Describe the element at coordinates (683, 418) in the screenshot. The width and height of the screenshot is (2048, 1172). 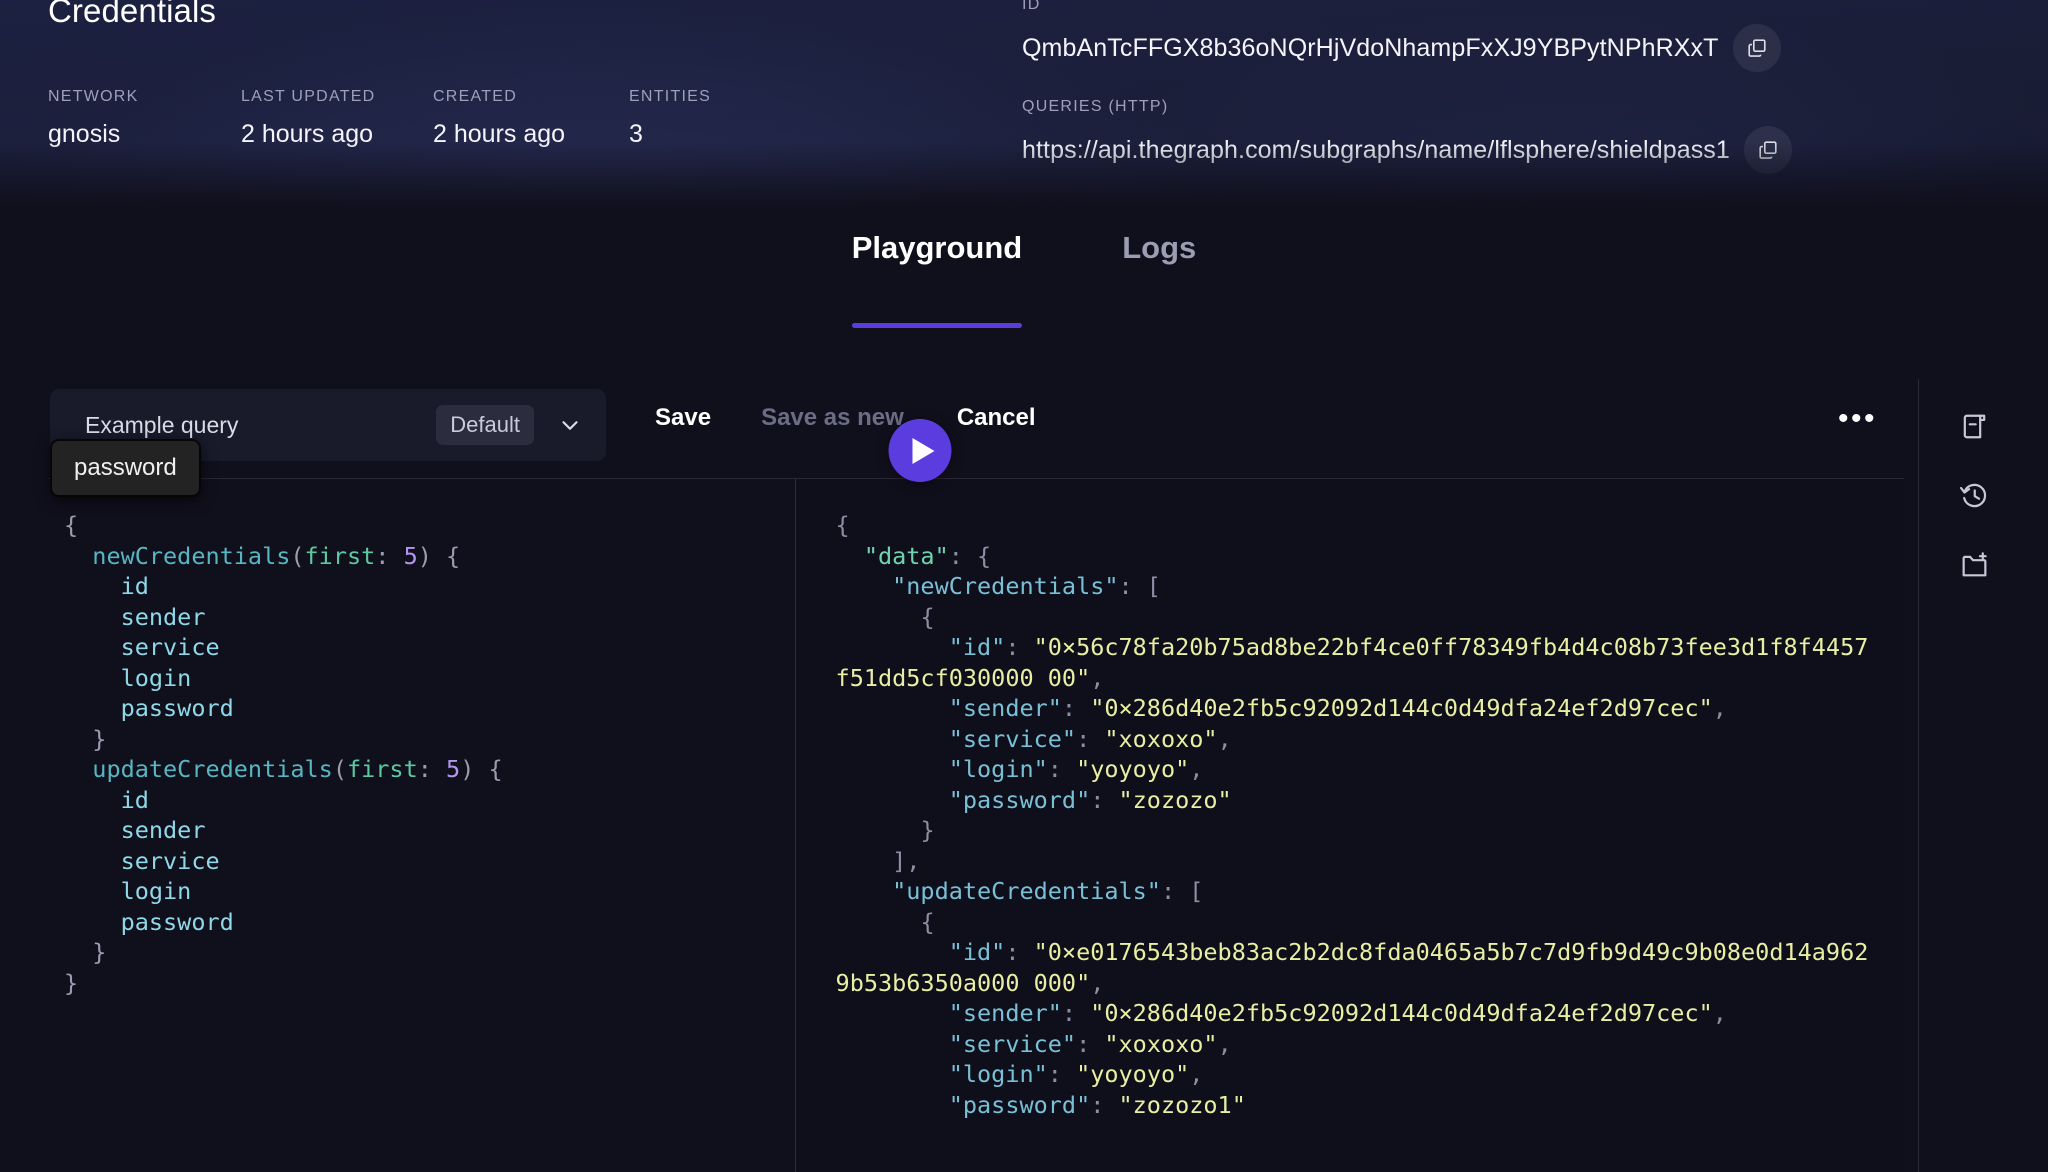
I see `save-button: Save` at that location.